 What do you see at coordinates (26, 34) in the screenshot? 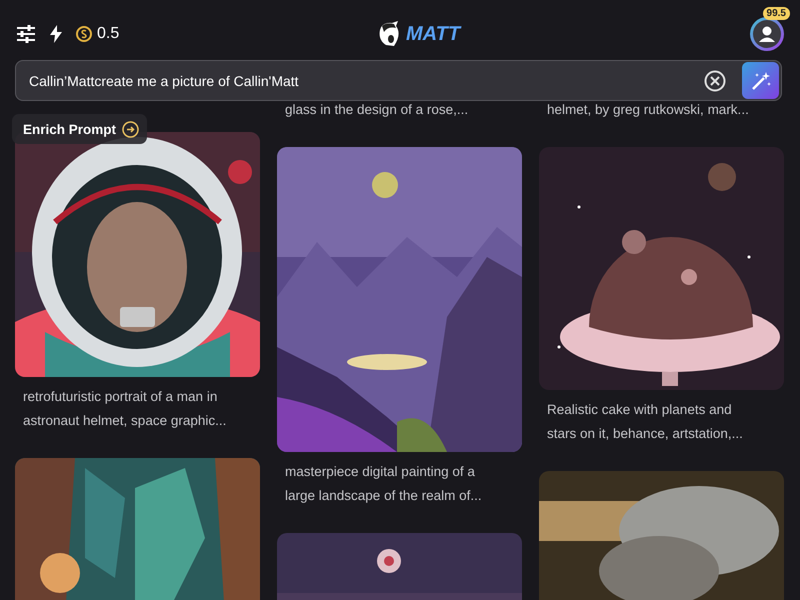
I see `settings-icon` at bounding box center [26, 34].